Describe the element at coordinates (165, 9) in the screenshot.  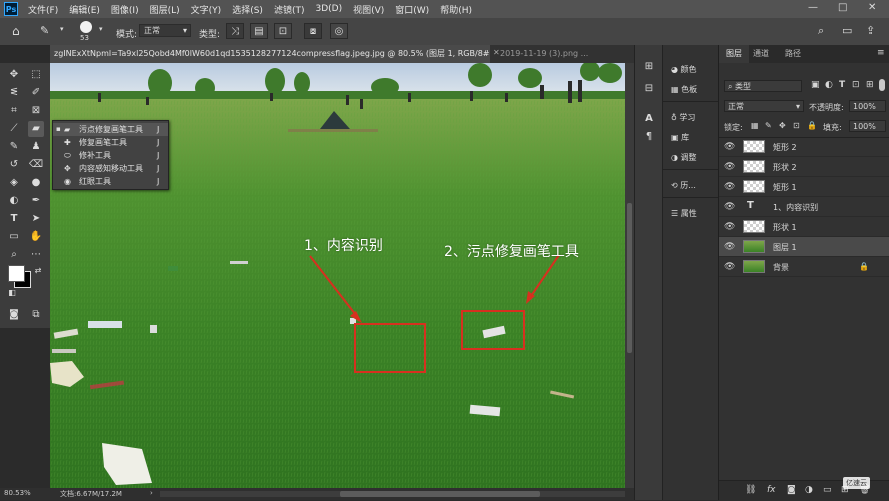
I see `menu-layer: 图层(L)` at that location.